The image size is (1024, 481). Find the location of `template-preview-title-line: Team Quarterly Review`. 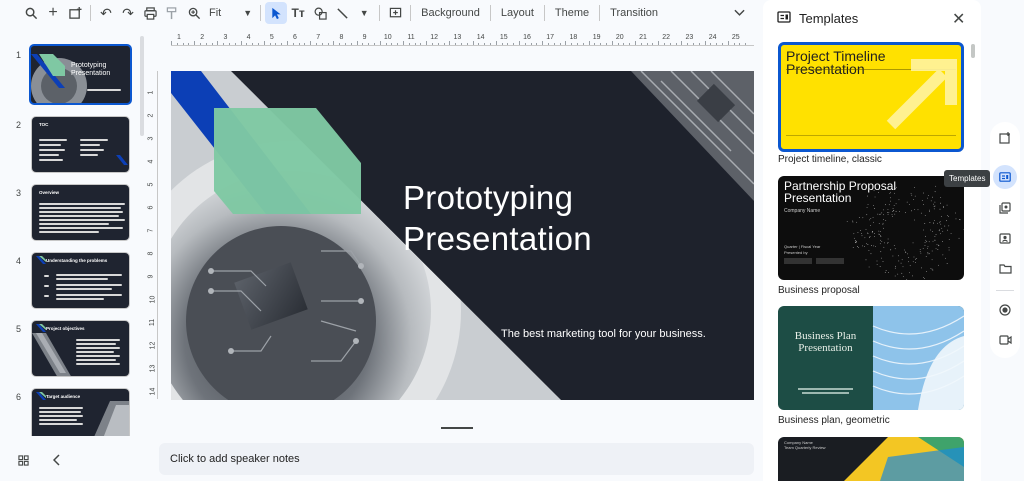

template-preview-title-line: Team Quarterly Review is located at coordinates (805, 447).